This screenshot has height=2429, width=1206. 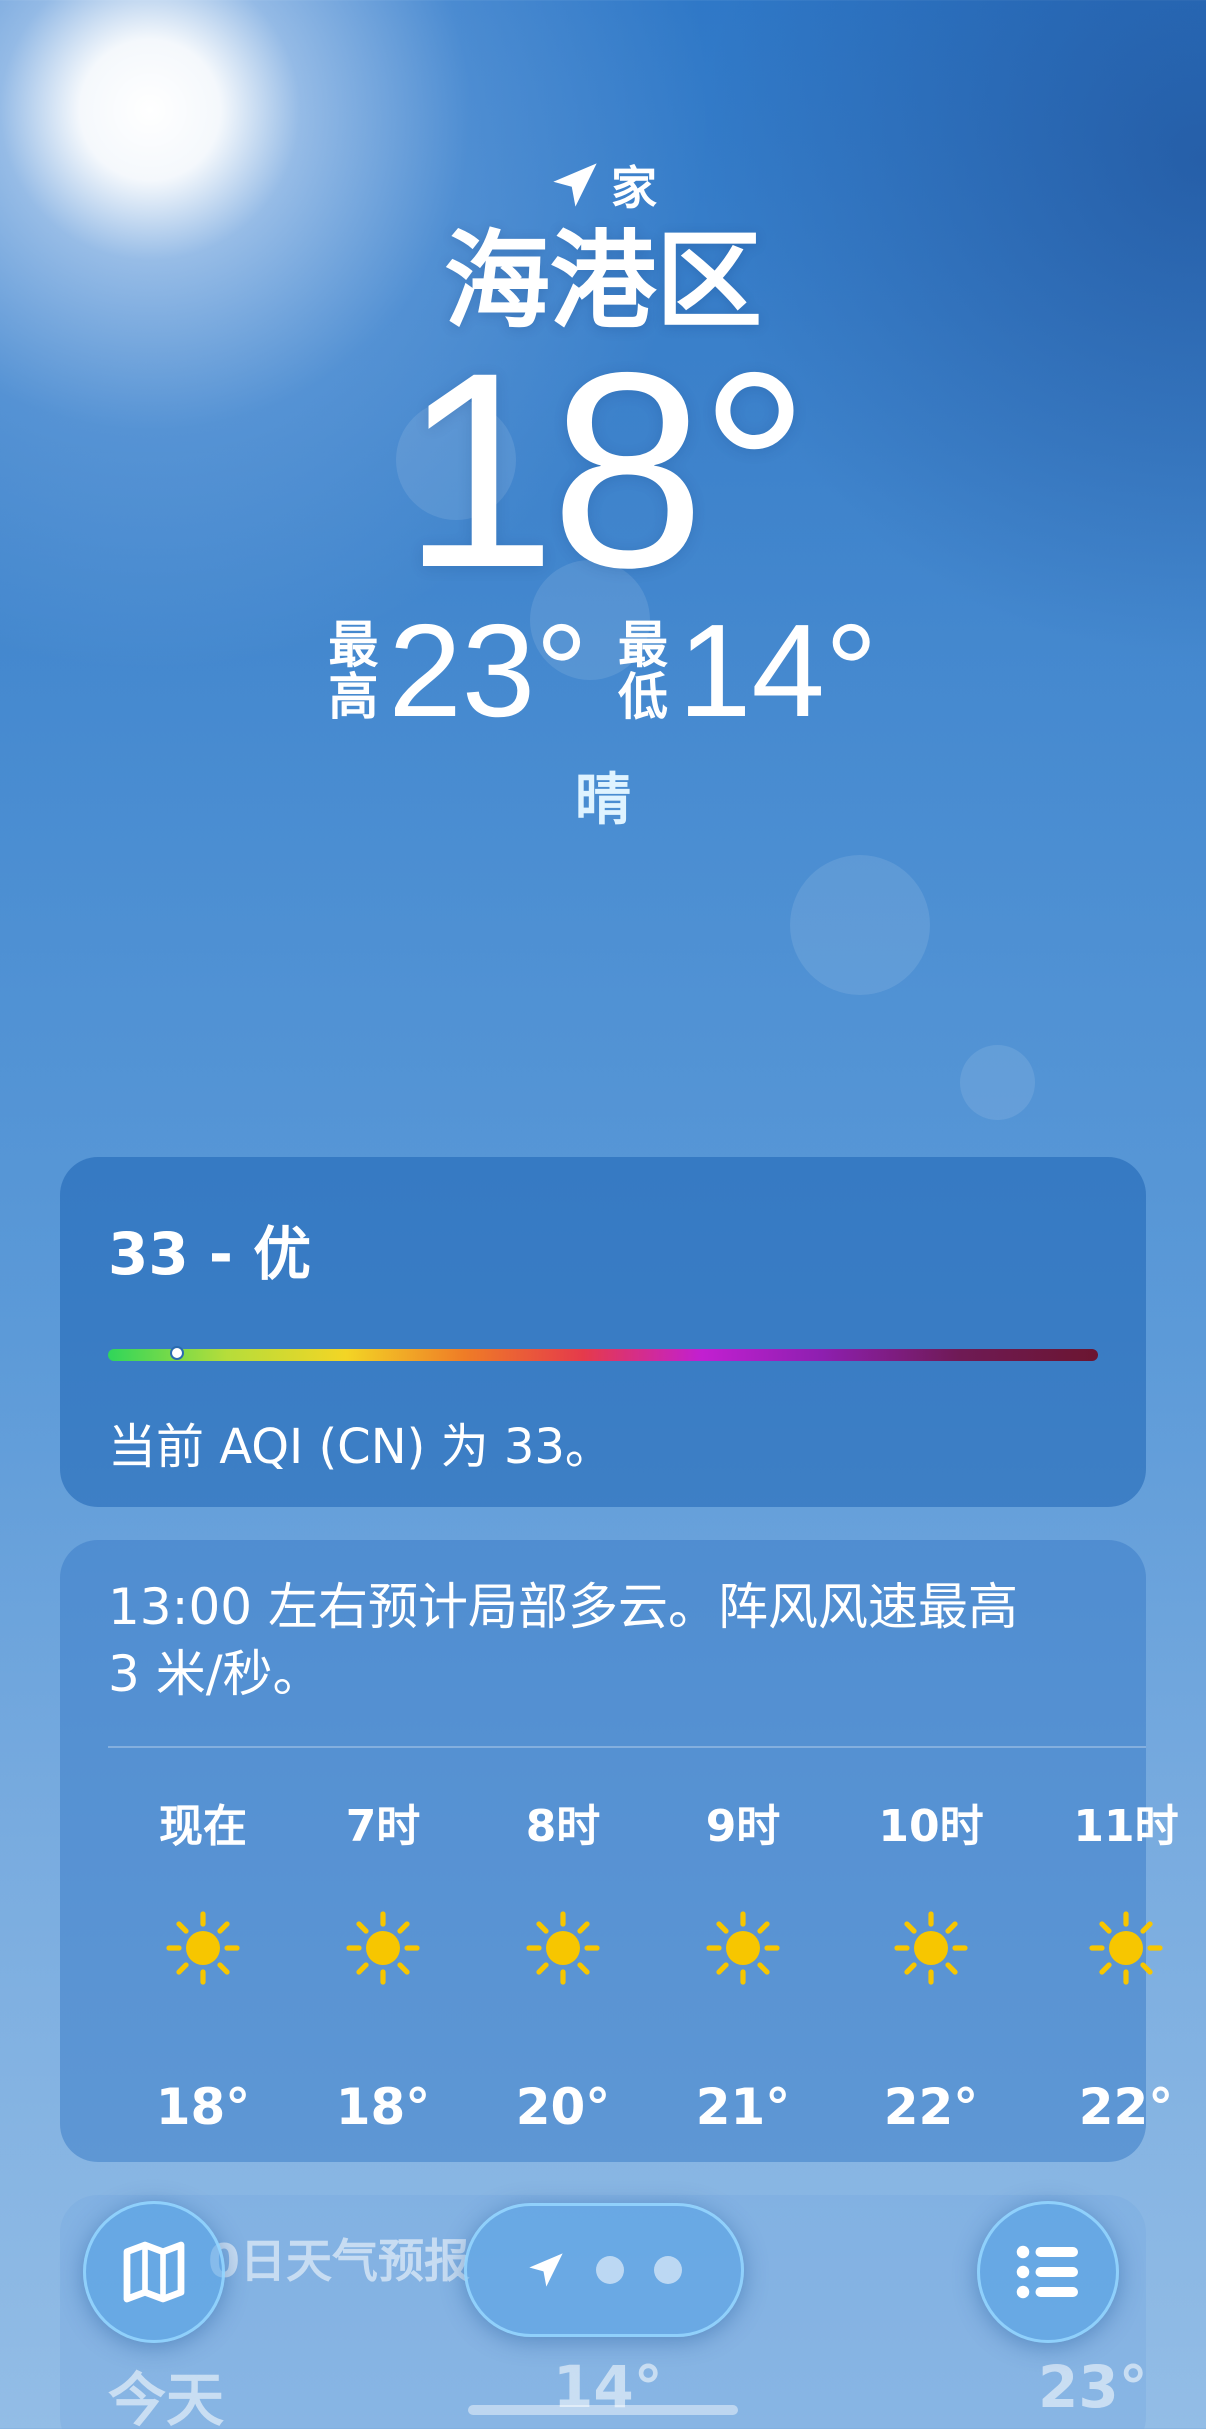 I want to click on location-row: 家, so click(x=603, y=185).